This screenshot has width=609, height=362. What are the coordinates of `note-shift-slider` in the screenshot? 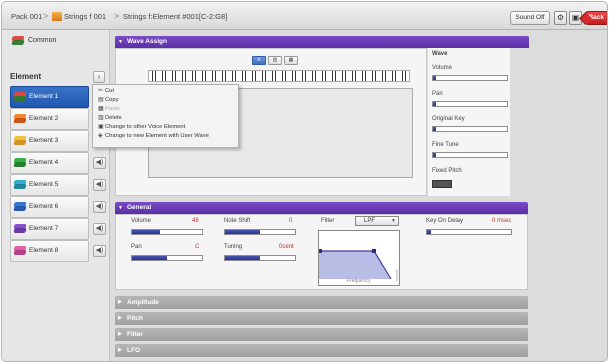 It's located at (260, 232).